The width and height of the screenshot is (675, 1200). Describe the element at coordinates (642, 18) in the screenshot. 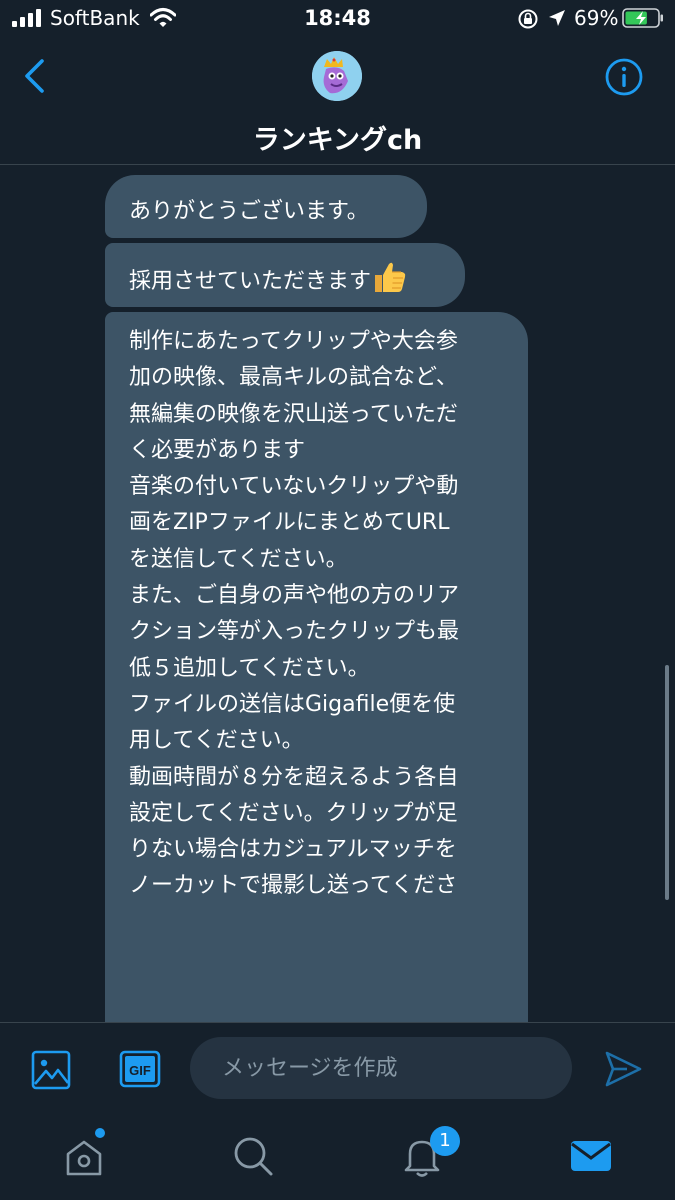

I see `battery-charging-icon` at that location.